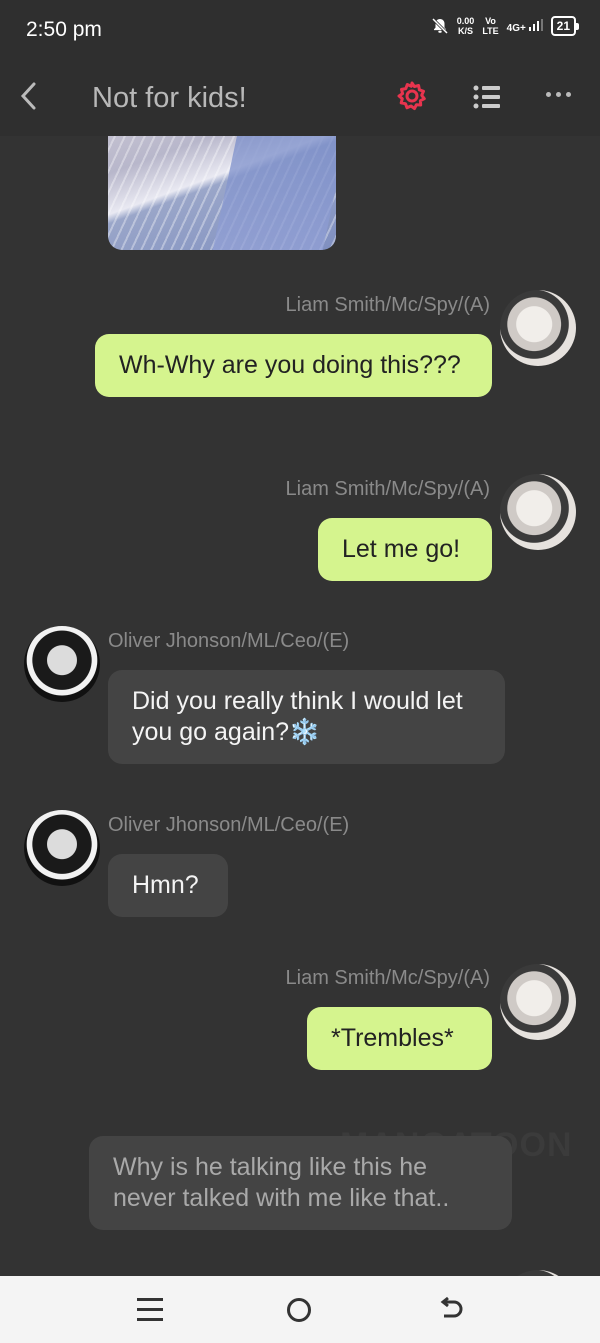 Image resolution: width=600 pixels, height=1343 pixels. Describe the element at coordinates (505, 26) in the screenshot. I see `status-indicators: 0.00 K/S Vo LTE 4G+ 21` at that location.